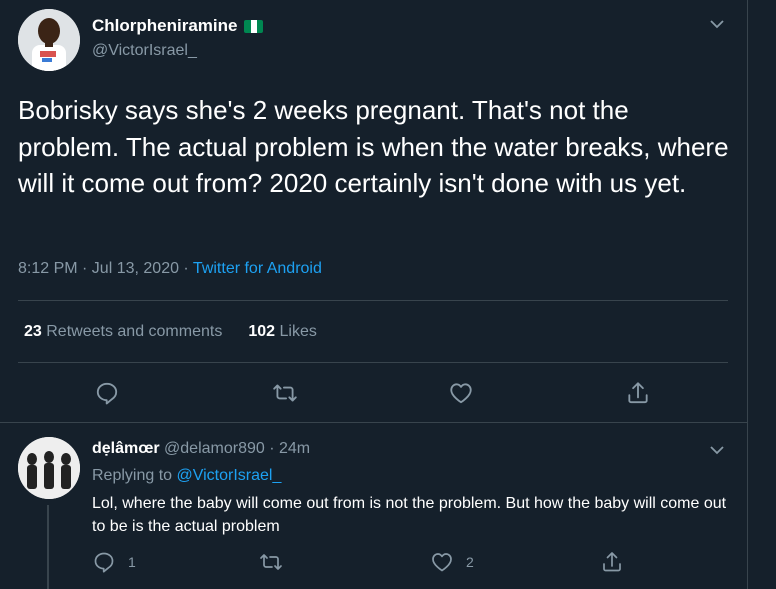  What do you see at coordinates (134, 475) in the screenshot?
I see `replying-prefix: Replying to` at bounding box center [134, 475].